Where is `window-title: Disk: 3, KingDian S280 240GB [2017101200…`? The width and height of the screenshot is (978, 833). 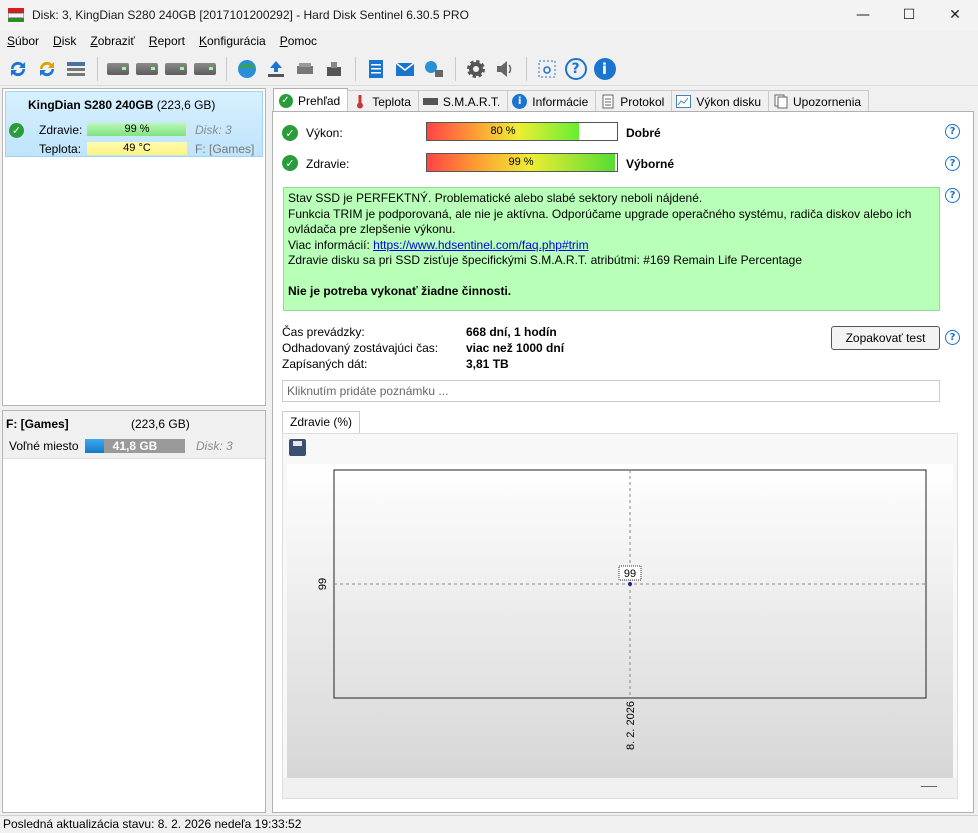 window-title: Disk: 3, KingDian S280 240GB [2017101200… is located at coordinates (250, 15).